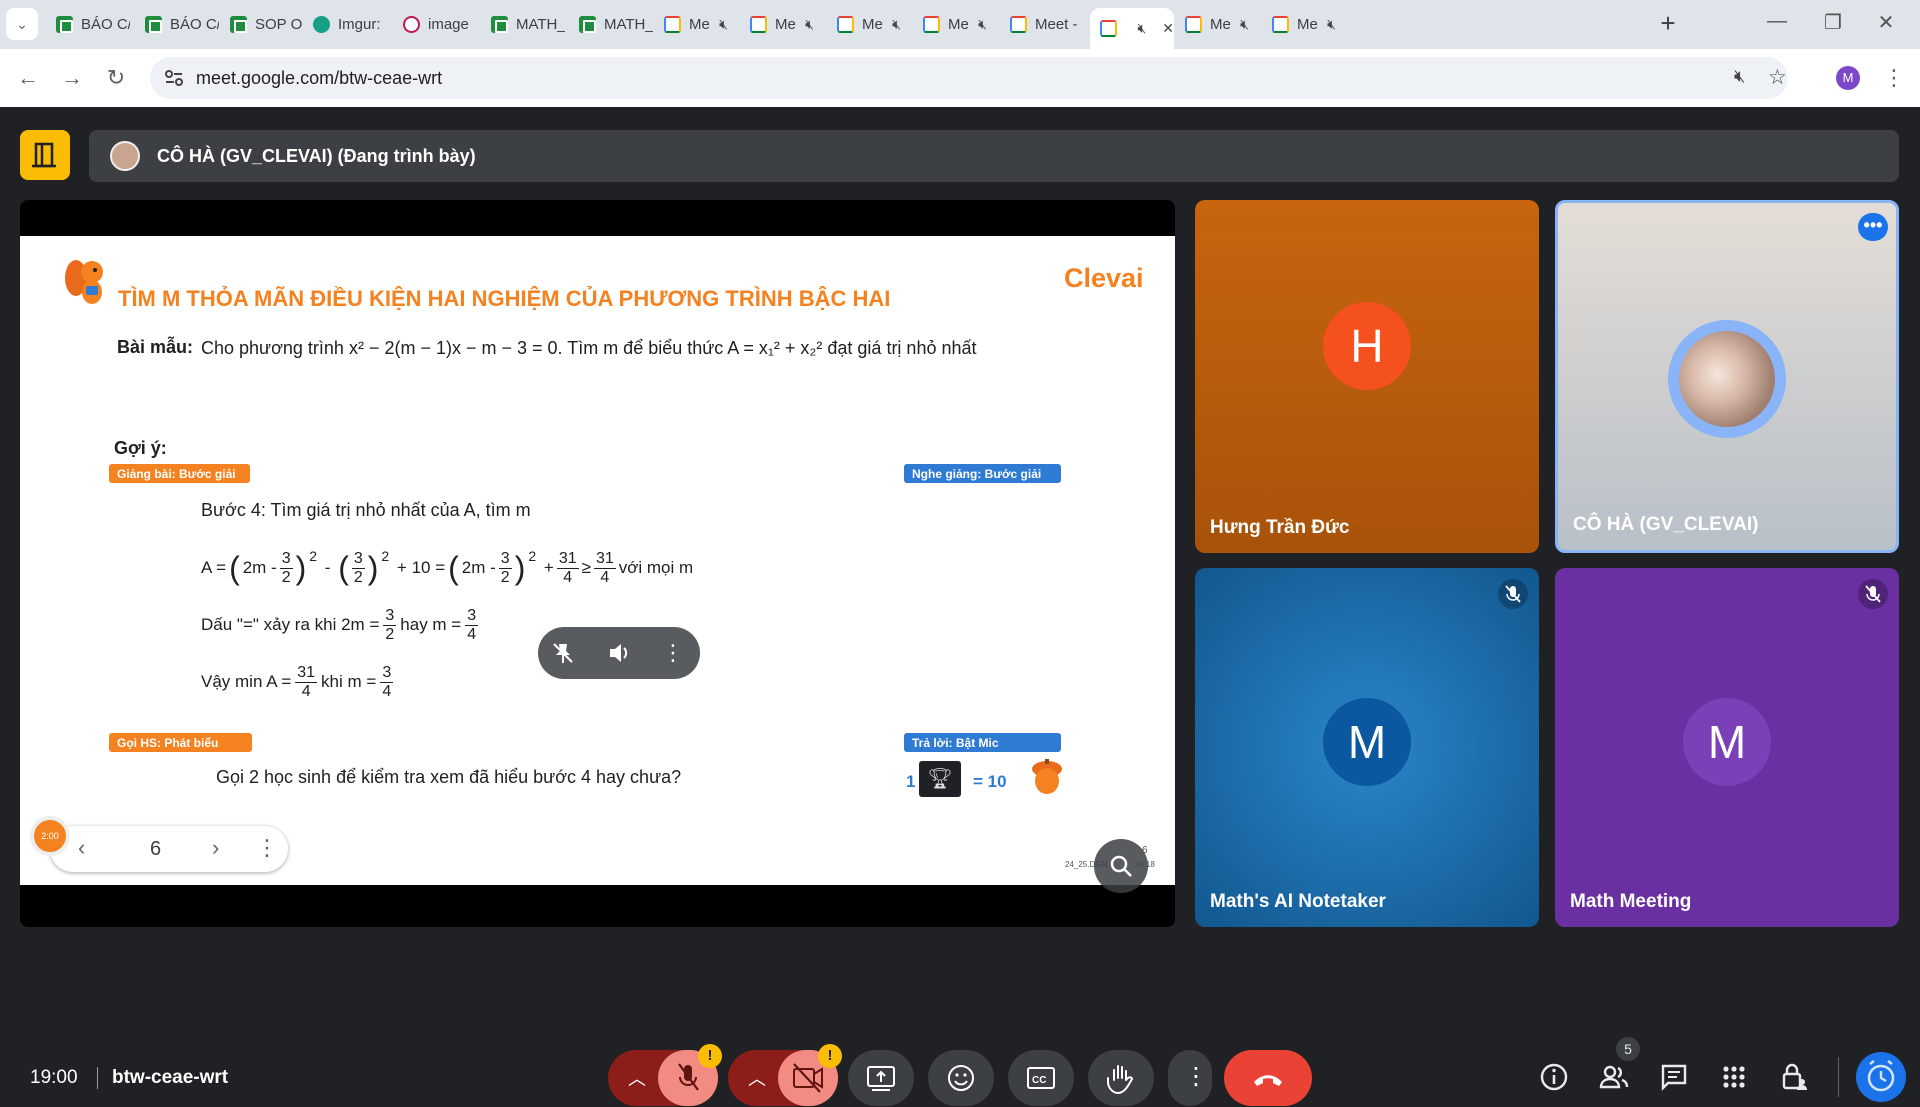 The width and height of the screenshot is (1920, 1107). What do you see at coordinates (45, 155) in the screenshot?
I see `meeting-details-button` at bounding box center [45, 155].